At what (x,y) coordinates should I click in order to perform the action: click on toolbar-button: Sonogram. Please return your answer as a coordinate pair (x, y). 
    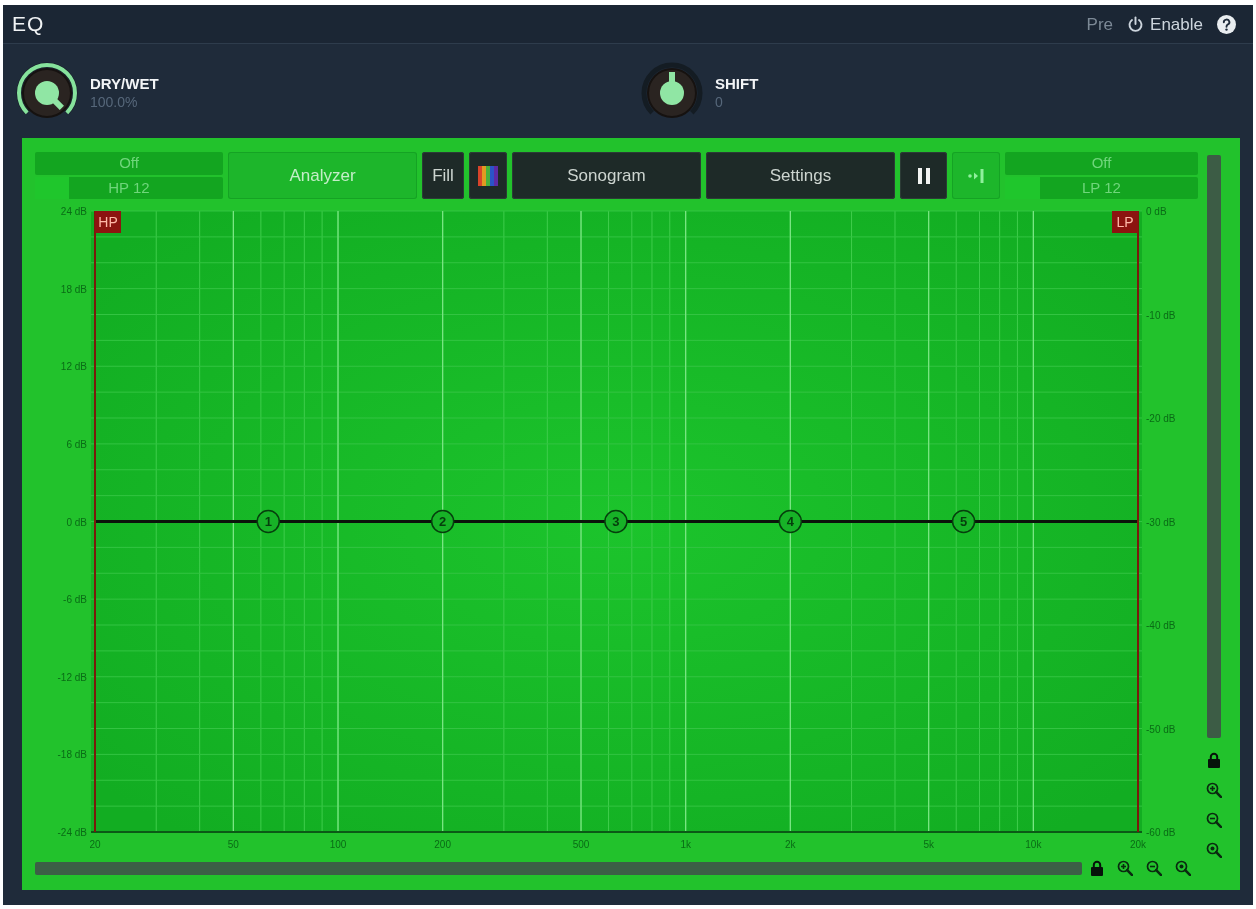
    Looking at the image, I should click on (606, 175).